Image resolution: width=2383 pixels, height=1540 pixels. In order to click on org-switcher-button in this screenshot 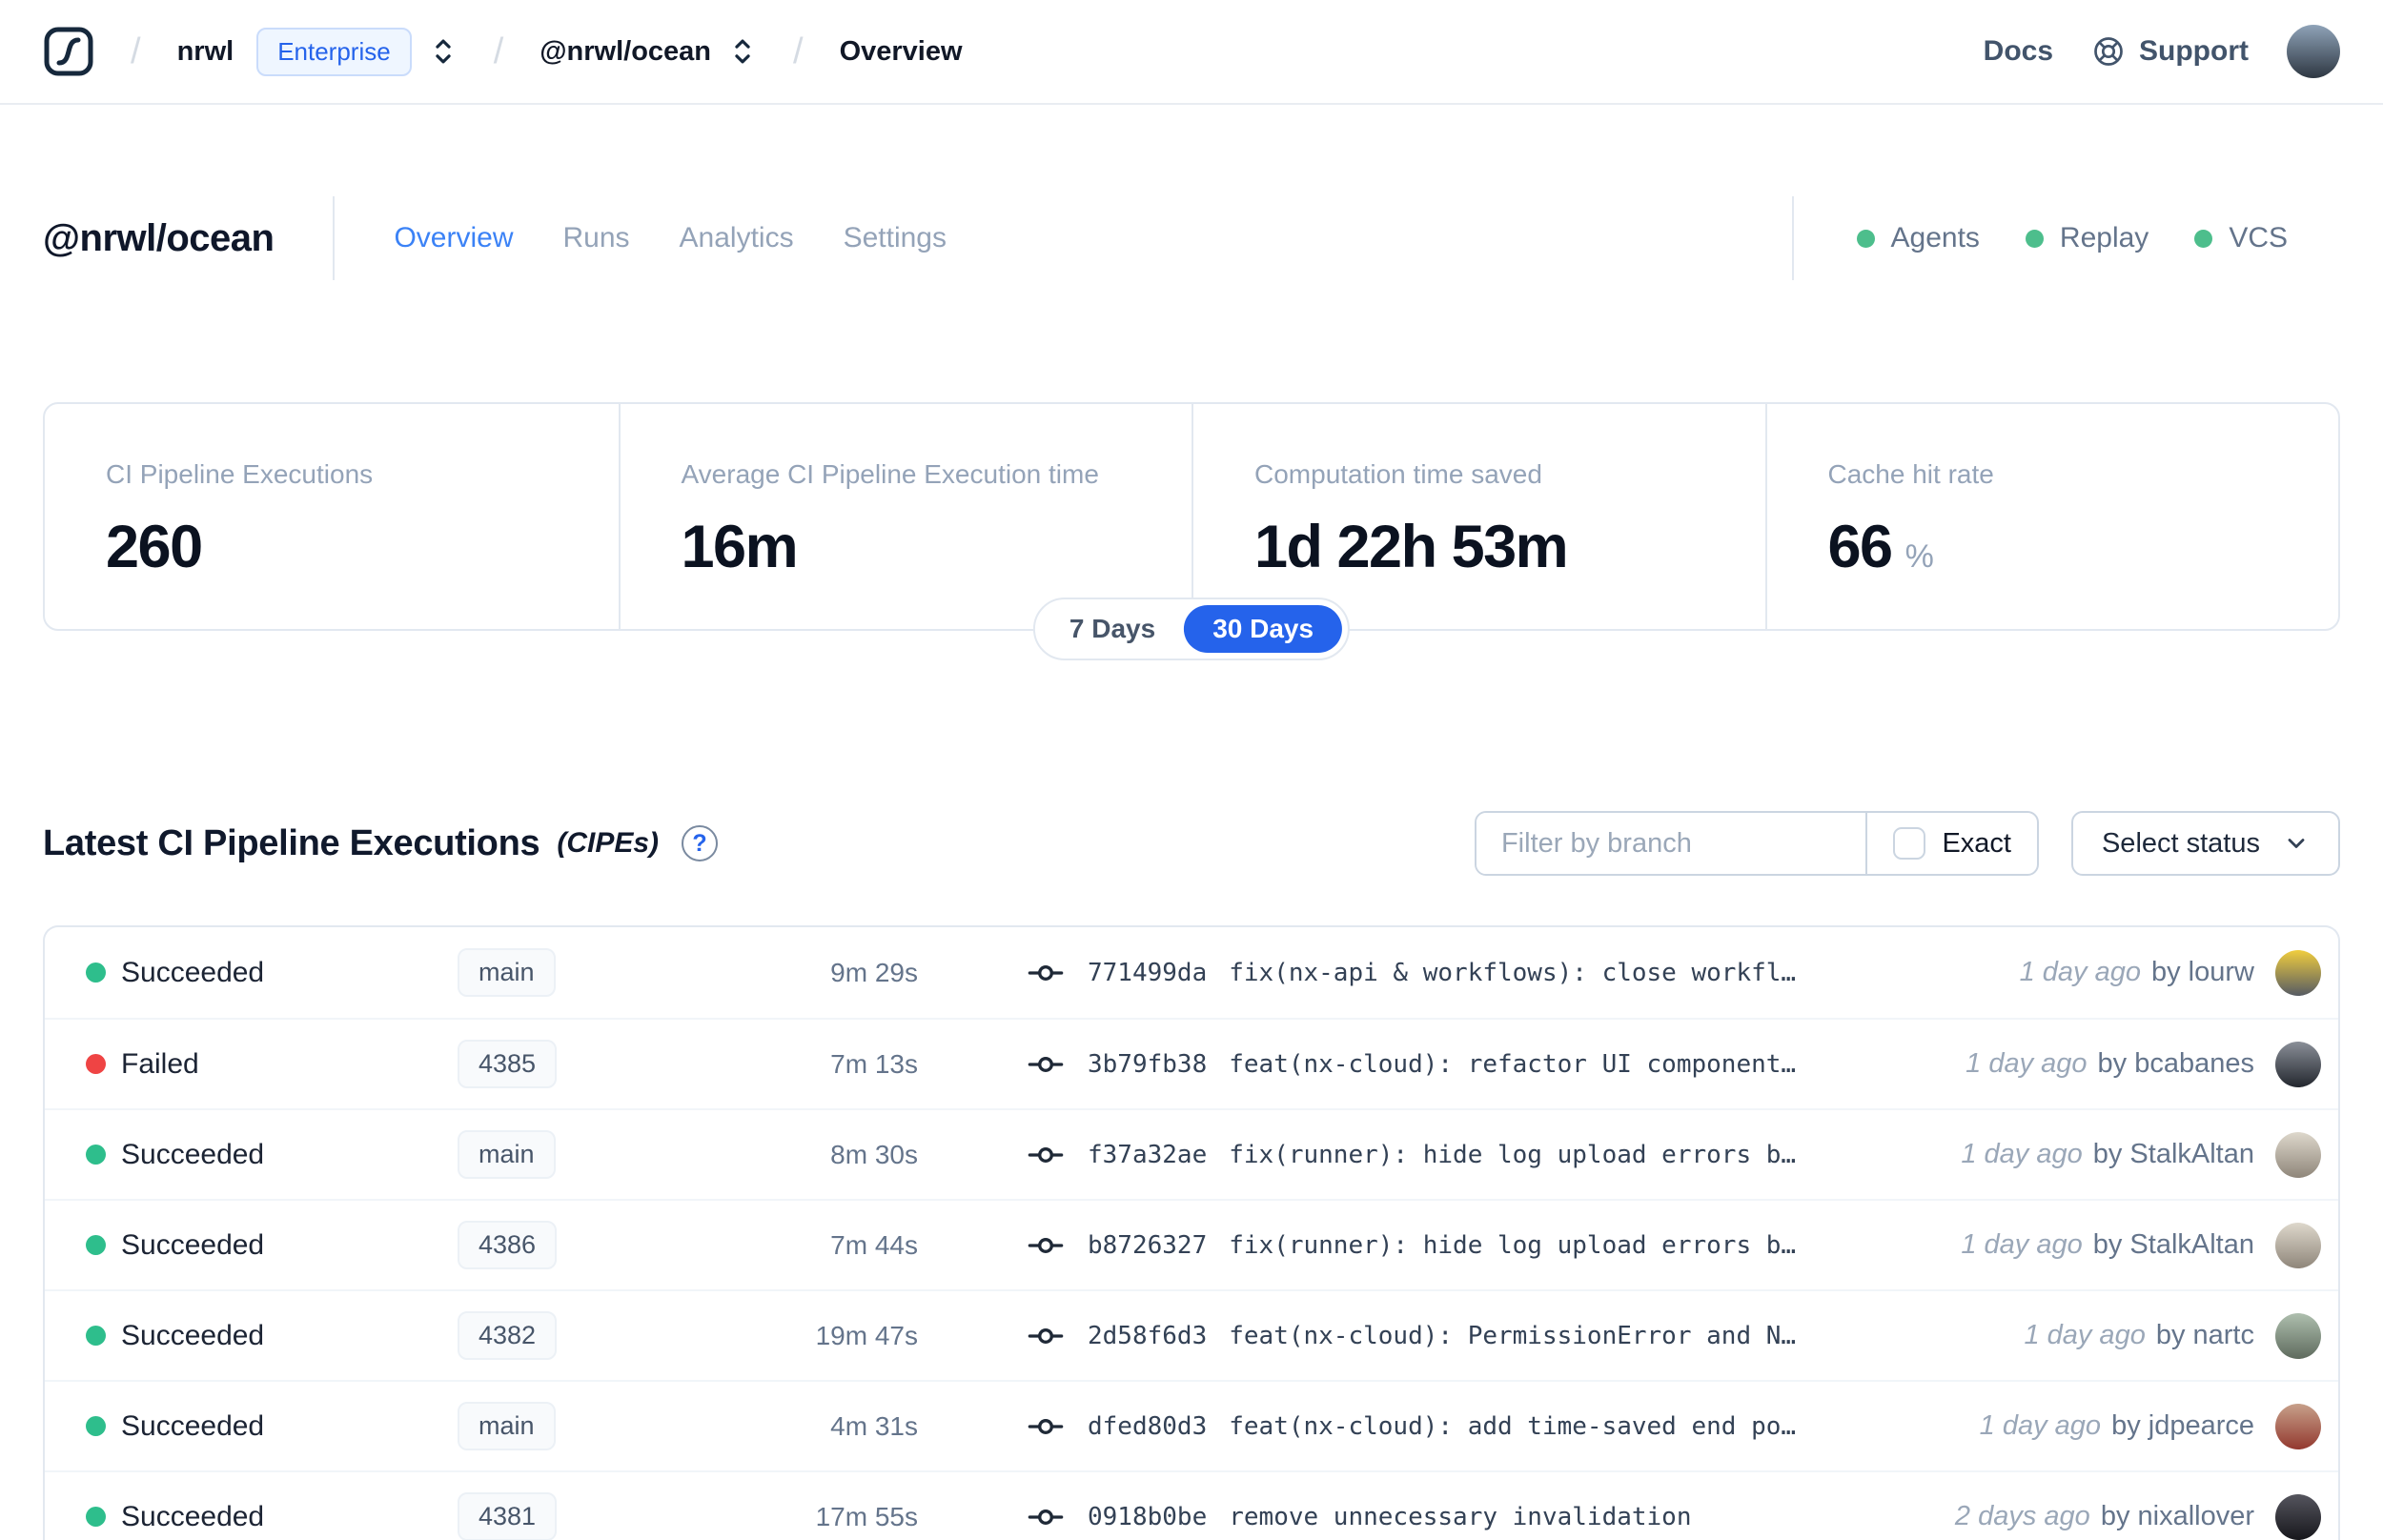, I will do `click(444, 51)`.